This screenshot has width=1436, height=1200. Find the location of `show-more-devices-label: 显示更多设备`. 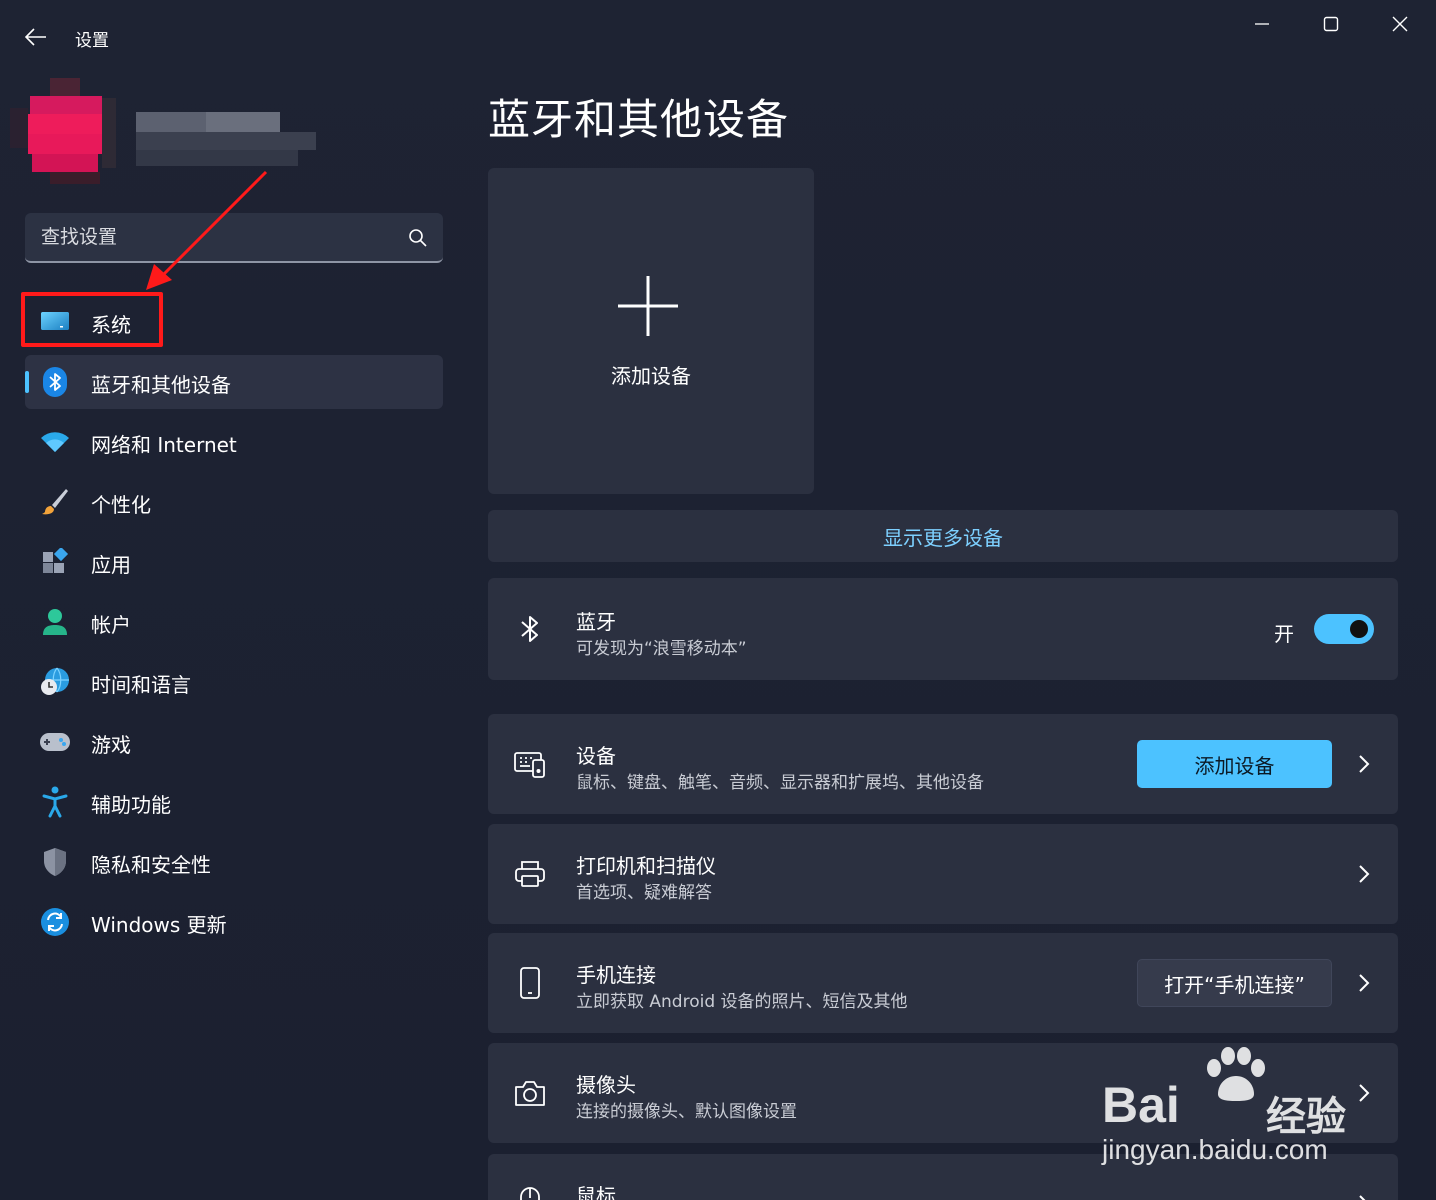

show-more-devices-label: 显示更多设备 is located at coordinates (943, 537).